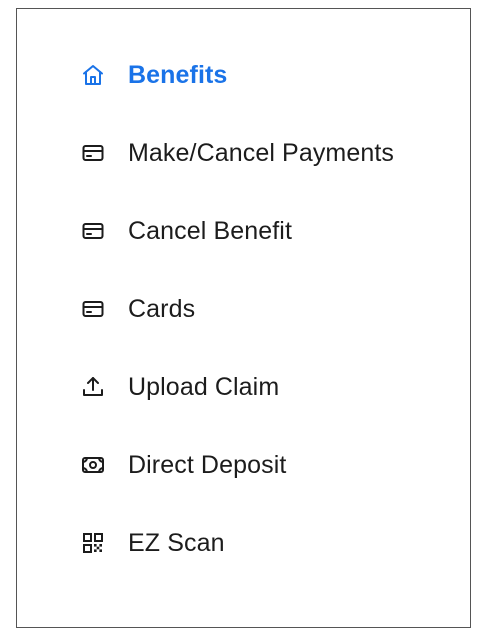 Image resolution: width=479 pixels, height=628 pixels. I want to click on upload-icon, so click(93, 387).